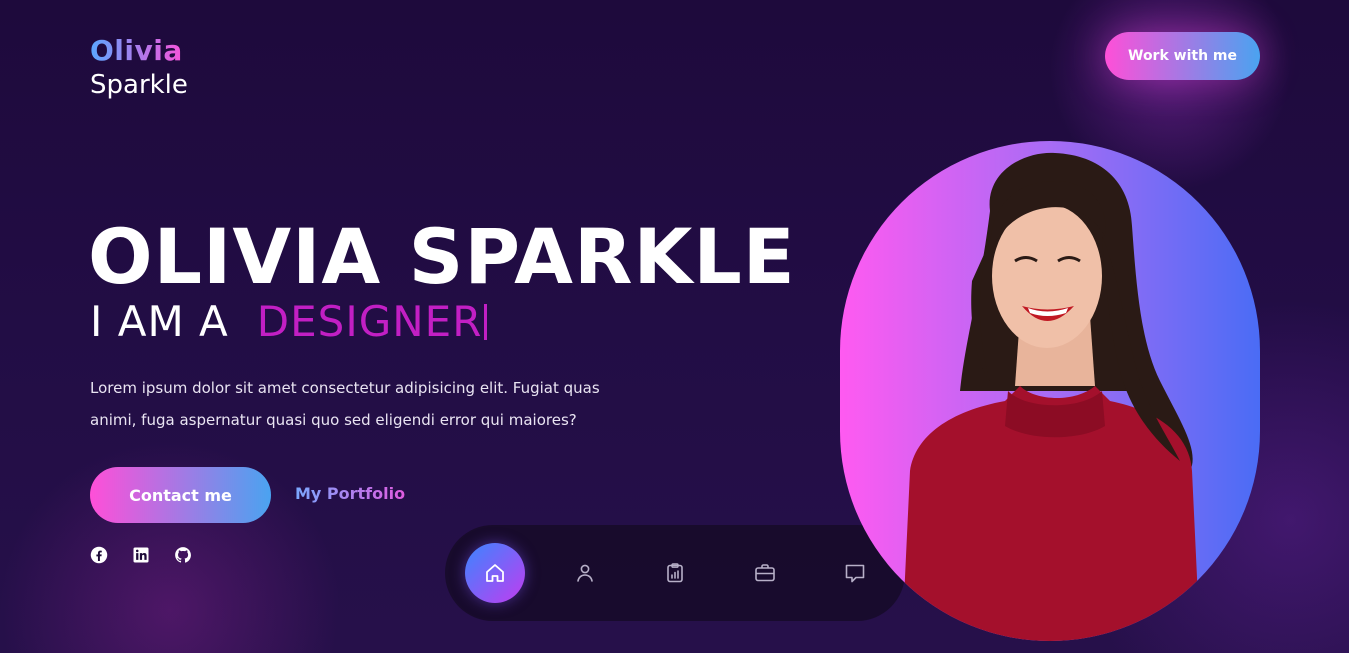  I want to click on site-logo: Olivia Sparkle, so click(139, 68).